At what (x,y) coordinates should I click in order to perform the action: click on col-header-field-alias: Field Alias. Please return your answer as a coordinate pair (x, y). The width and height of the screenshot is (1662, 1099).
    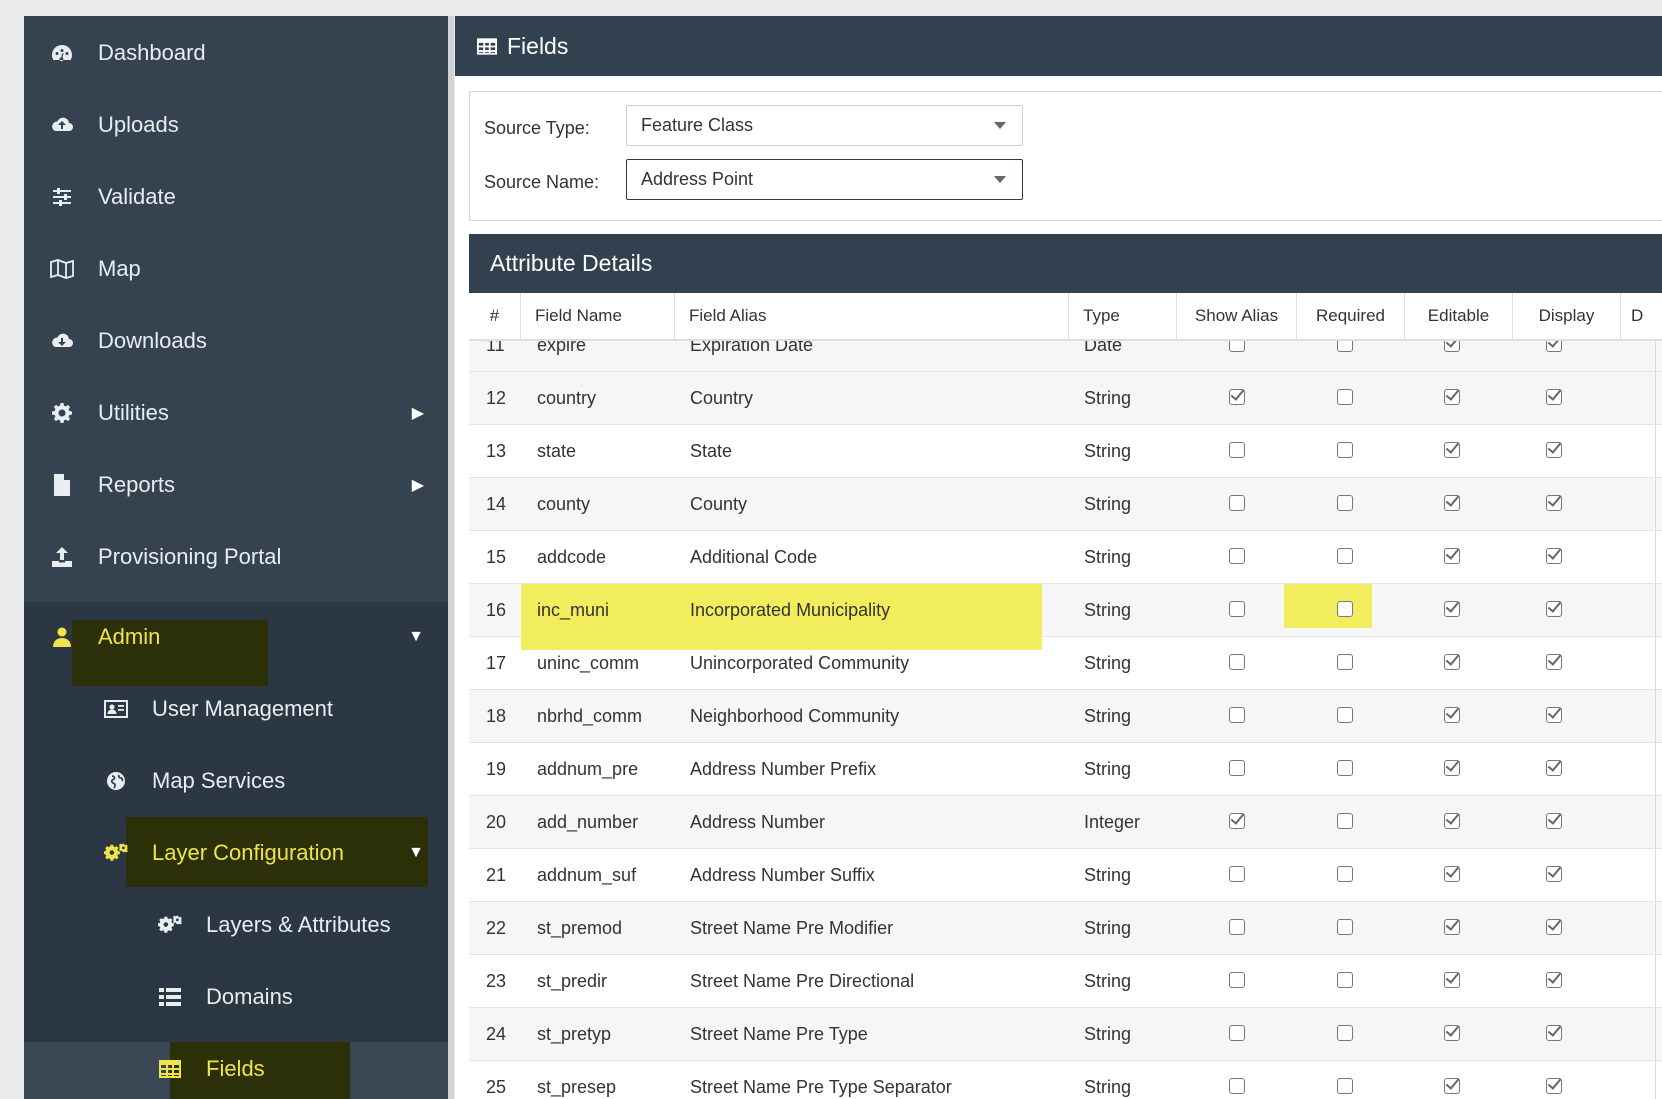
    Looking at the image, I should click on (872, 316).